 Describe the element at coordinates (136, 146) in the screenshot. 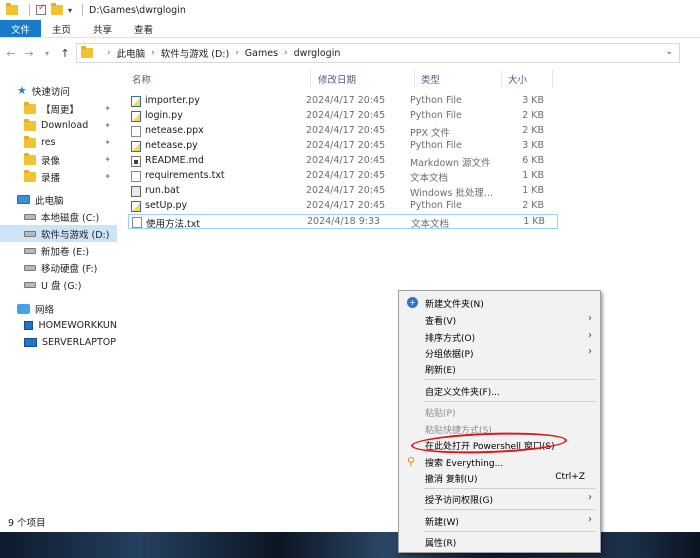

I see `python-file-icon` at that location.